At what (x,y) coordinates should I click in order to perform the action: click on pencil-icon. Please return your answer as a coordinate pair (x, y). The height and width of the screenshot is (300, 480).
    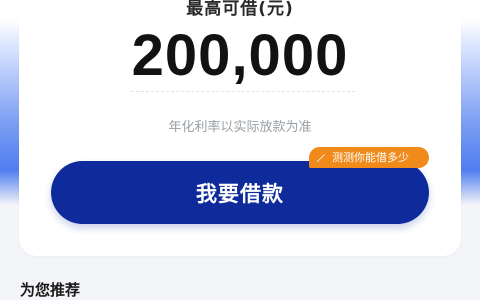
    Looking at the image, I should click on (321, 157).